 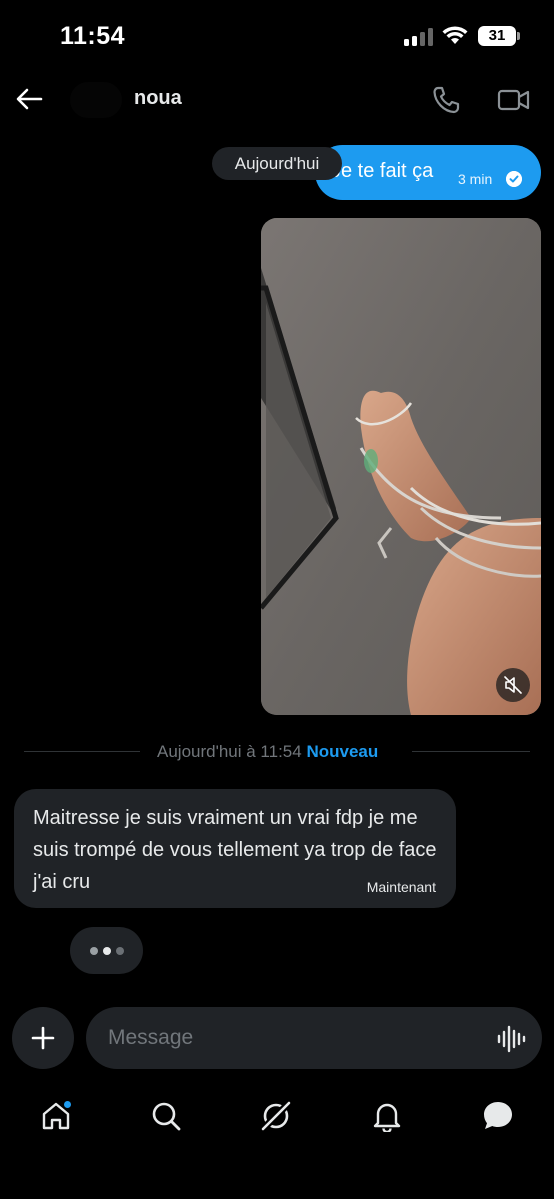 What do you see at coordinates (229, 751) in the screenshot?
I see `divider-label: Aujourd'hui à 11:54` at bounding box center [229, 751].